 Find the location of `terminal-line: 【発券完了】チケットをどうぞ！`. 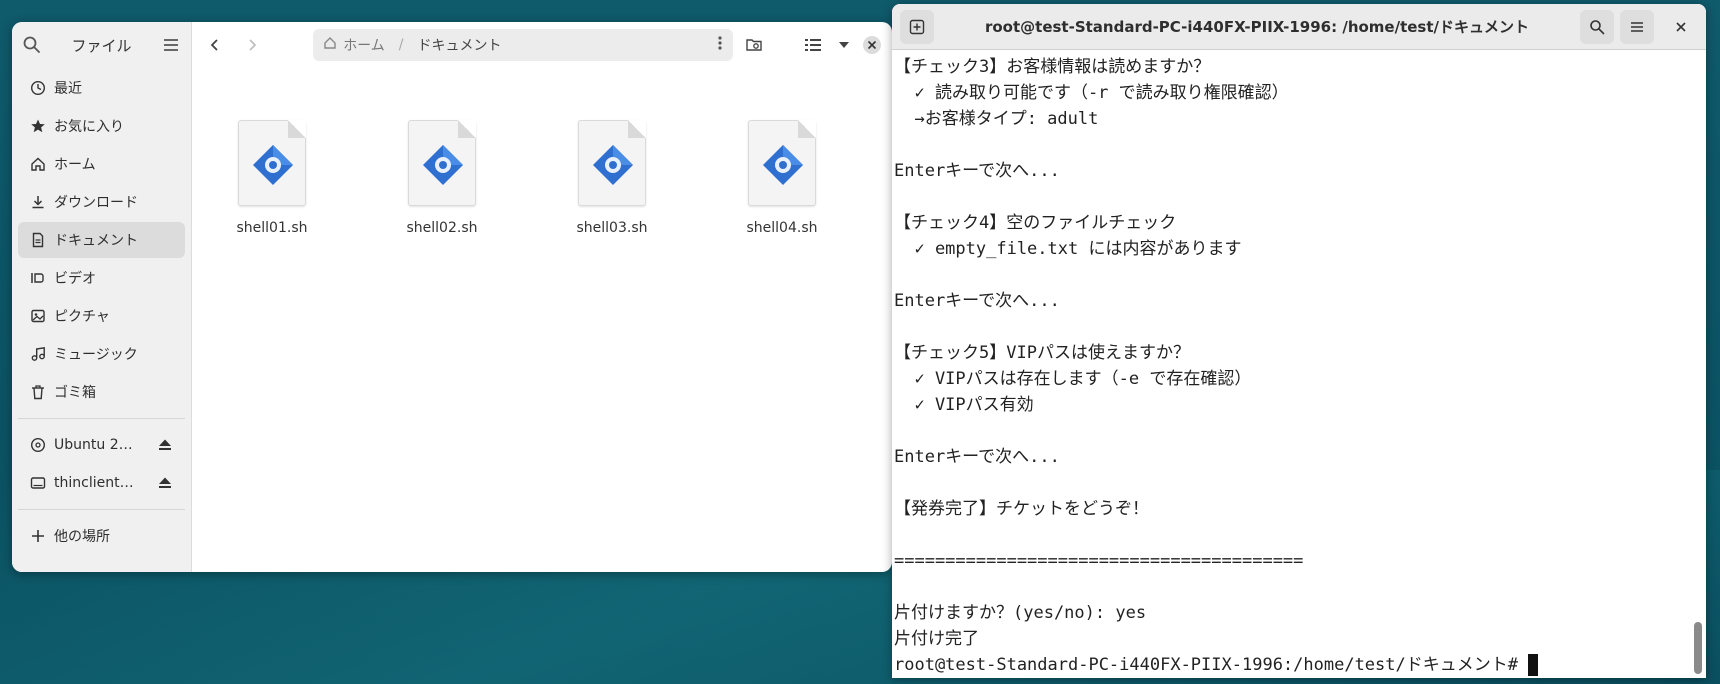

terminal-line: 【発券完了】チケットをどうぞ！ is located at coordinates (1021, 509).